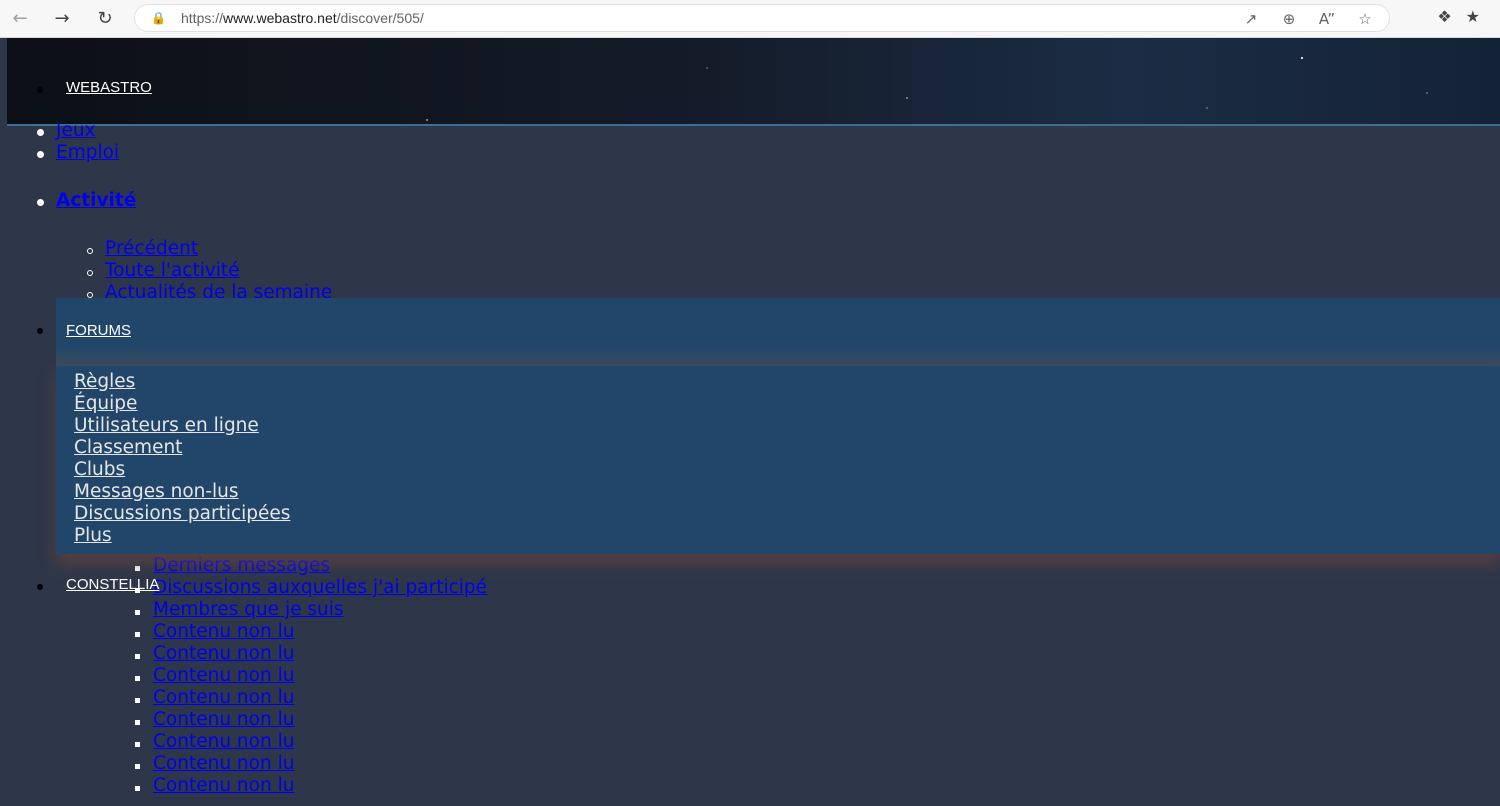 This screenshot has width=1500, height=806. I want to click on reload-icon: ↻, so click(105, 18).